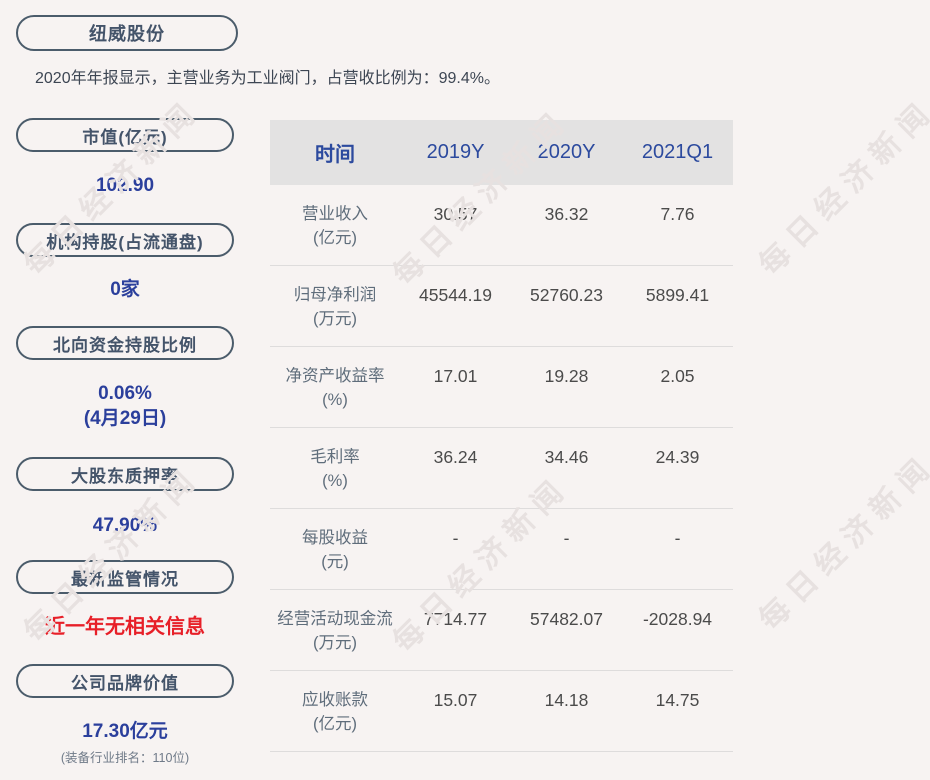 The width and height of the screenshot is (930, 780). What do you see at coordinates (677, 214) in the screenshot?
I see `table-cell: 7.76` at bounding box center [677, 214].